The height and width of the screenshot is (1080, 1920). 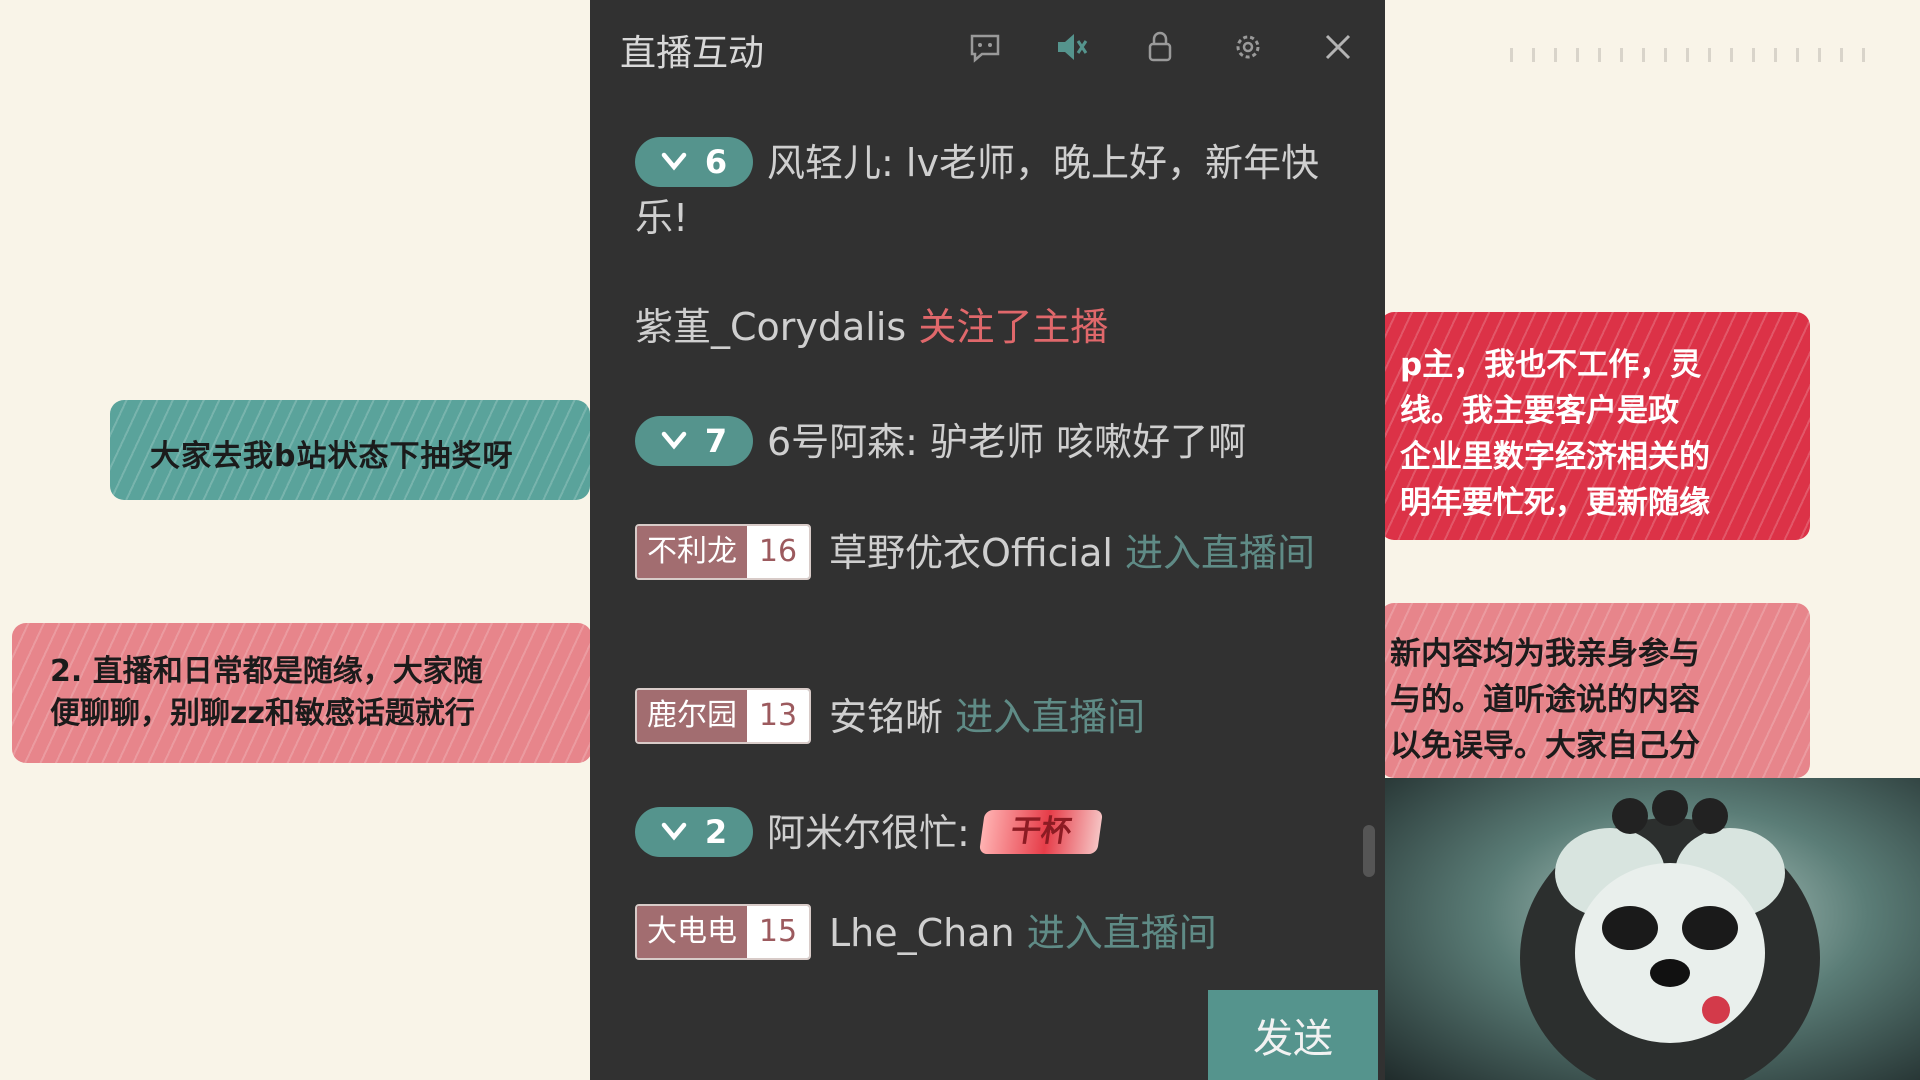 I want to click on intro-note-line: 明年要忙死，更新随缘, so click(x=1555, y=503).